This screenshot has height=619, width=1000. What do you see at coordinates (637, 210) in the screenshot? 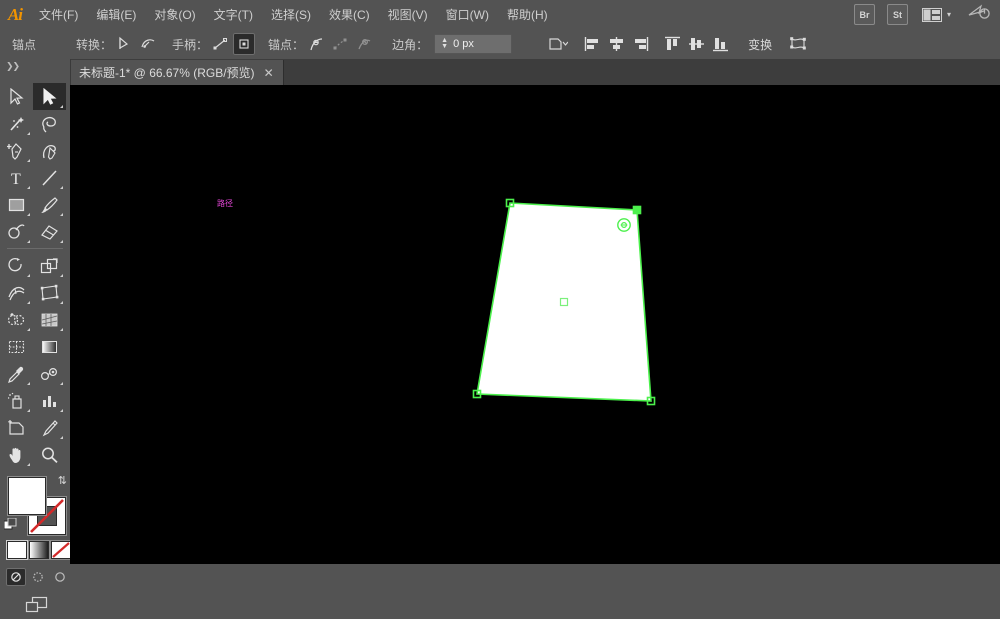
I see `anchor-top-right` at bounding box center [637, 210].